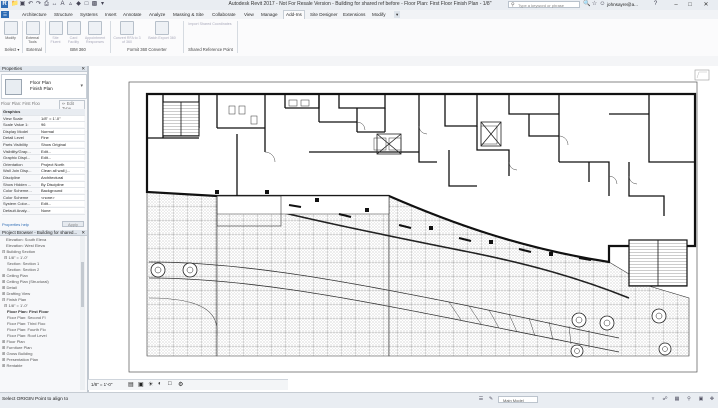  Describe the element at coordinates (62, 144) in the screenshot. I see `property-value: Show Original` at that location.